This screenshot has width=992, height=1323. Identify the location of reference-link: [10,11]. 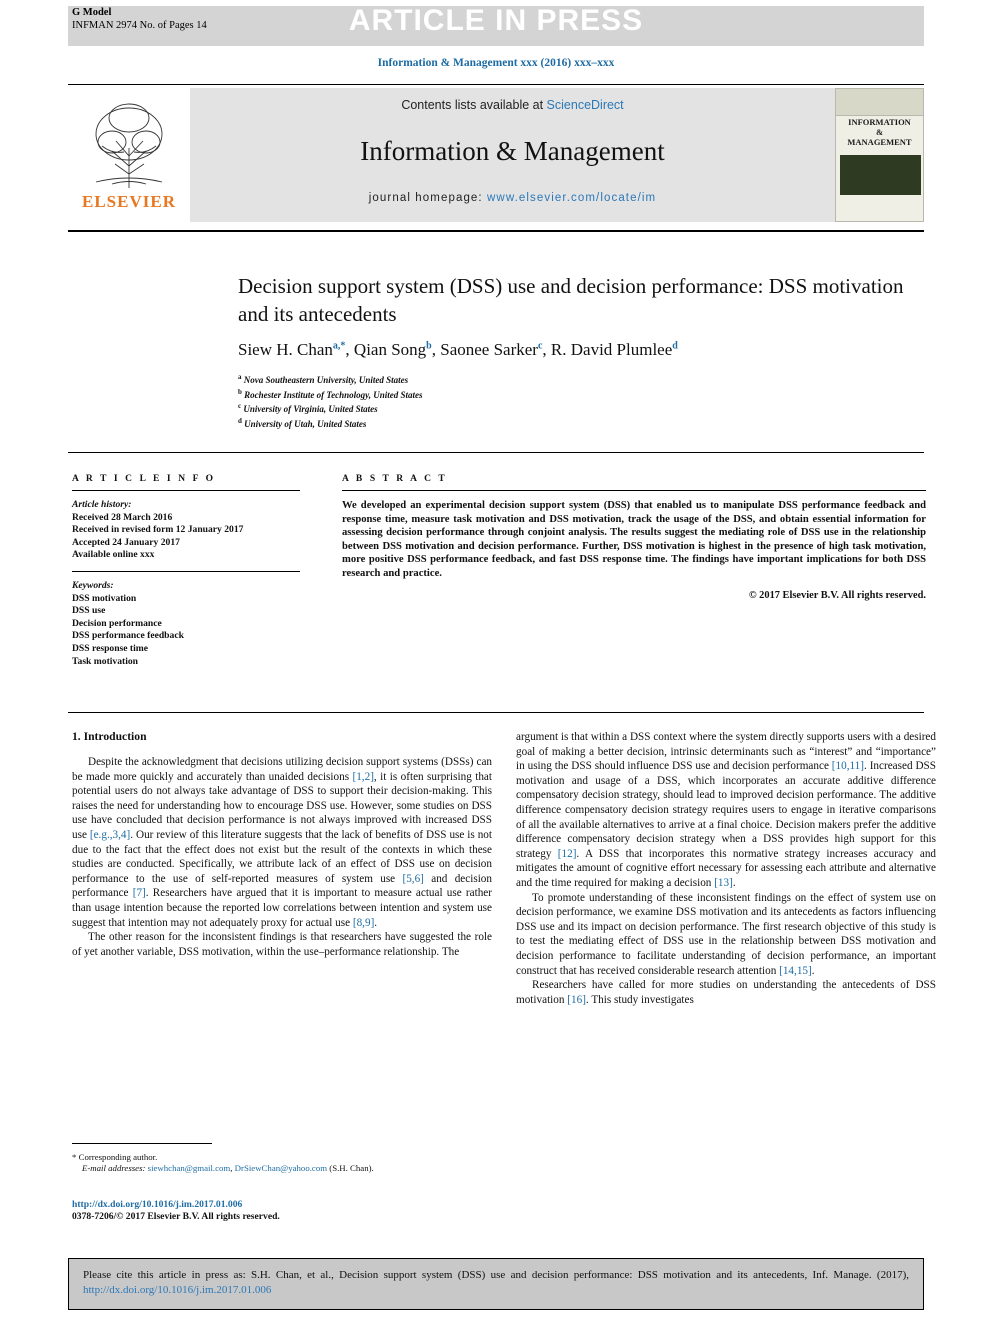
(848, 766).